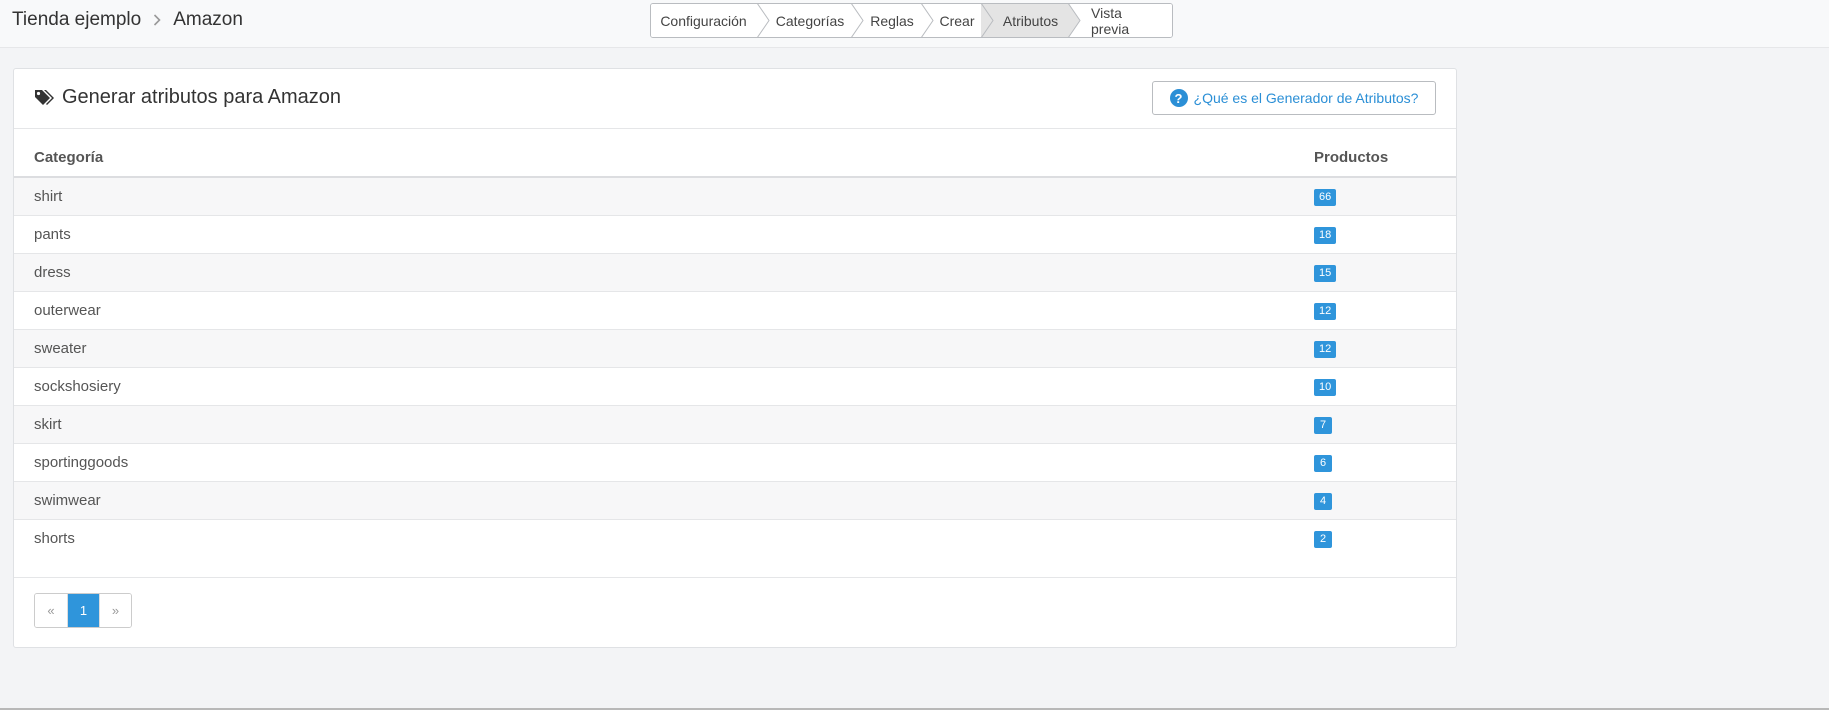 This screenshot has height=710, width=1829. I want to click on wizard-step-vista-previa: Vista previa, so click(1120, 20).